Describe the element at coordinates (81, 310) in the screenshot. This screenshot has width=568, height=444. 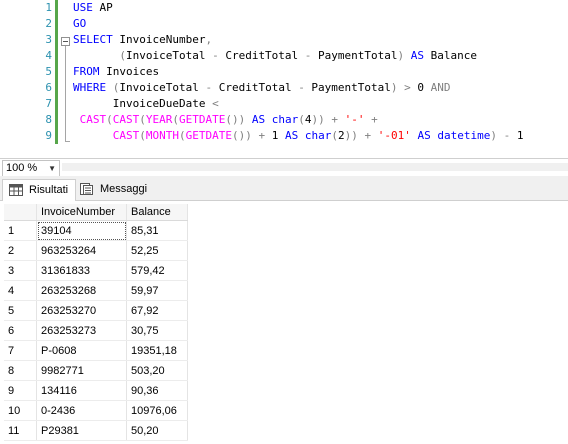
I see `cell-invoicenumber: 263253270` at that location.